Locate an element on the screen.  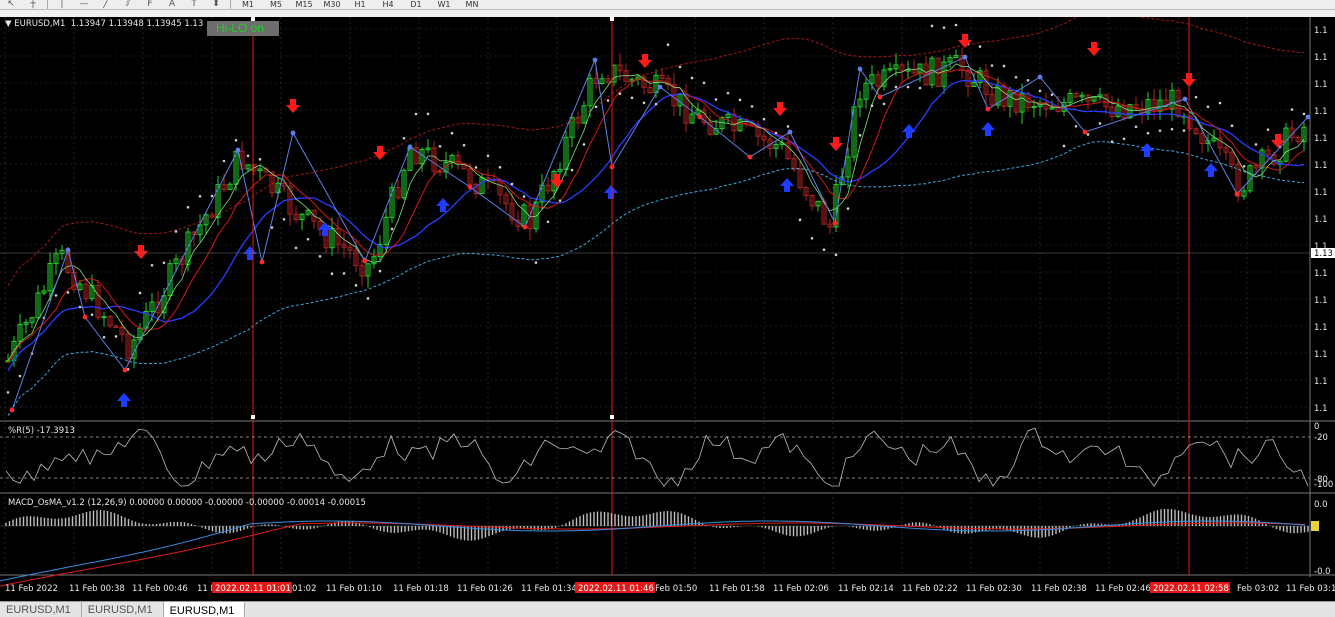
timeframe-mn-button: MN is located at coordinates (472, 4).